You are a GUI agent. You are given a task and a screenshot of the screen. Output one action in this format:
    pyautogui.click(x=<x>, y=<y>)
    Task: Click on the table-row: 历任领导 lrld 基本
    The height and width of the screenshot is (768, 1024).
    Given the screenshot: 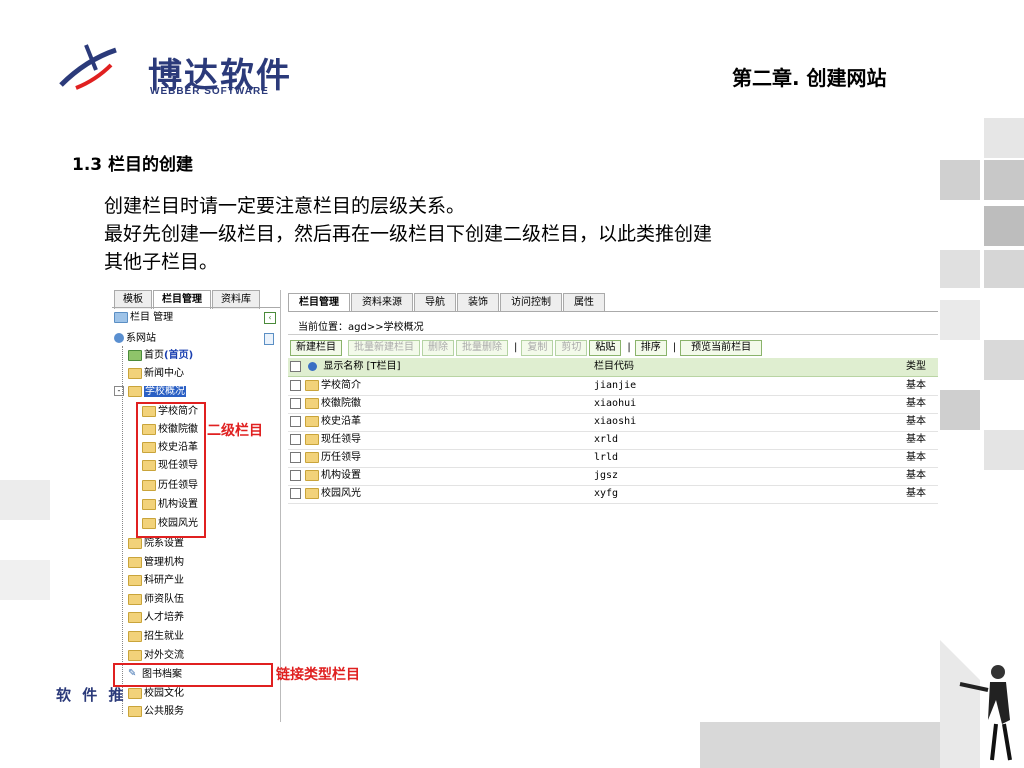 What is the action you would take?
    pyautogui.click(x=613, y=458)
    